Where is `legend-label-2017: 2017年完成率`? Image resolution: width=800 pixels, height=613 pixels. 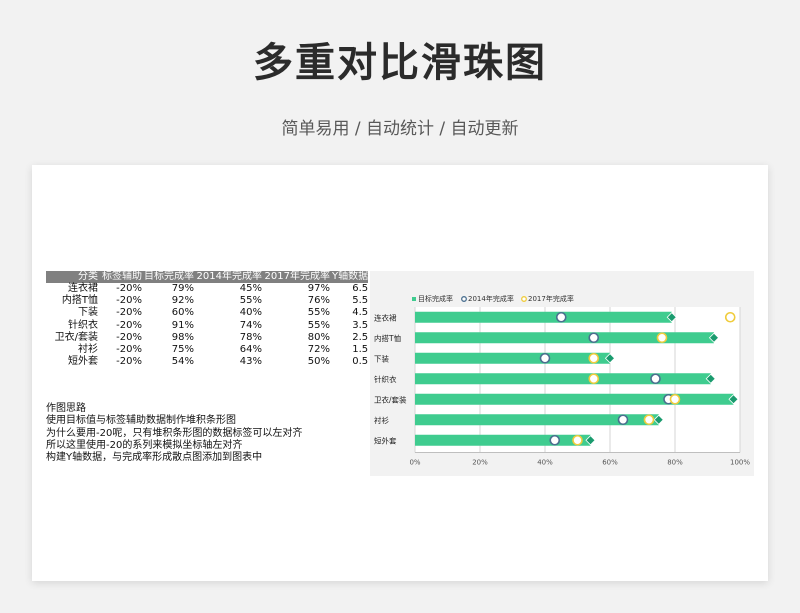 legend-label-2017: 2017年完成率 is located at coordinates (551, 298).